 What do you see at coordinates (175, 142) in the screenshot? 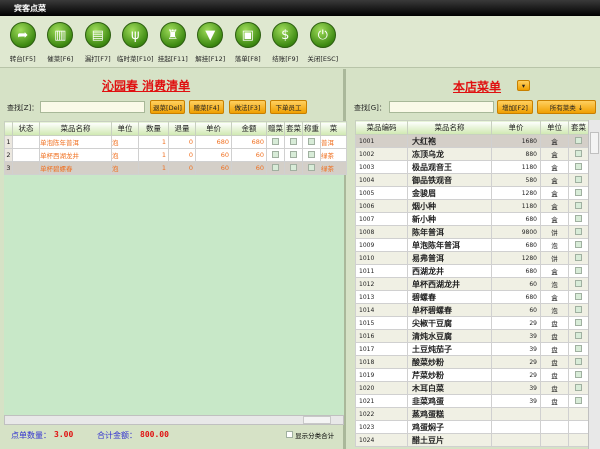
I see `order-row: 1 单泡陈年普洱泡 1 0 680 680 普洱` at bounding box center [175, 142].